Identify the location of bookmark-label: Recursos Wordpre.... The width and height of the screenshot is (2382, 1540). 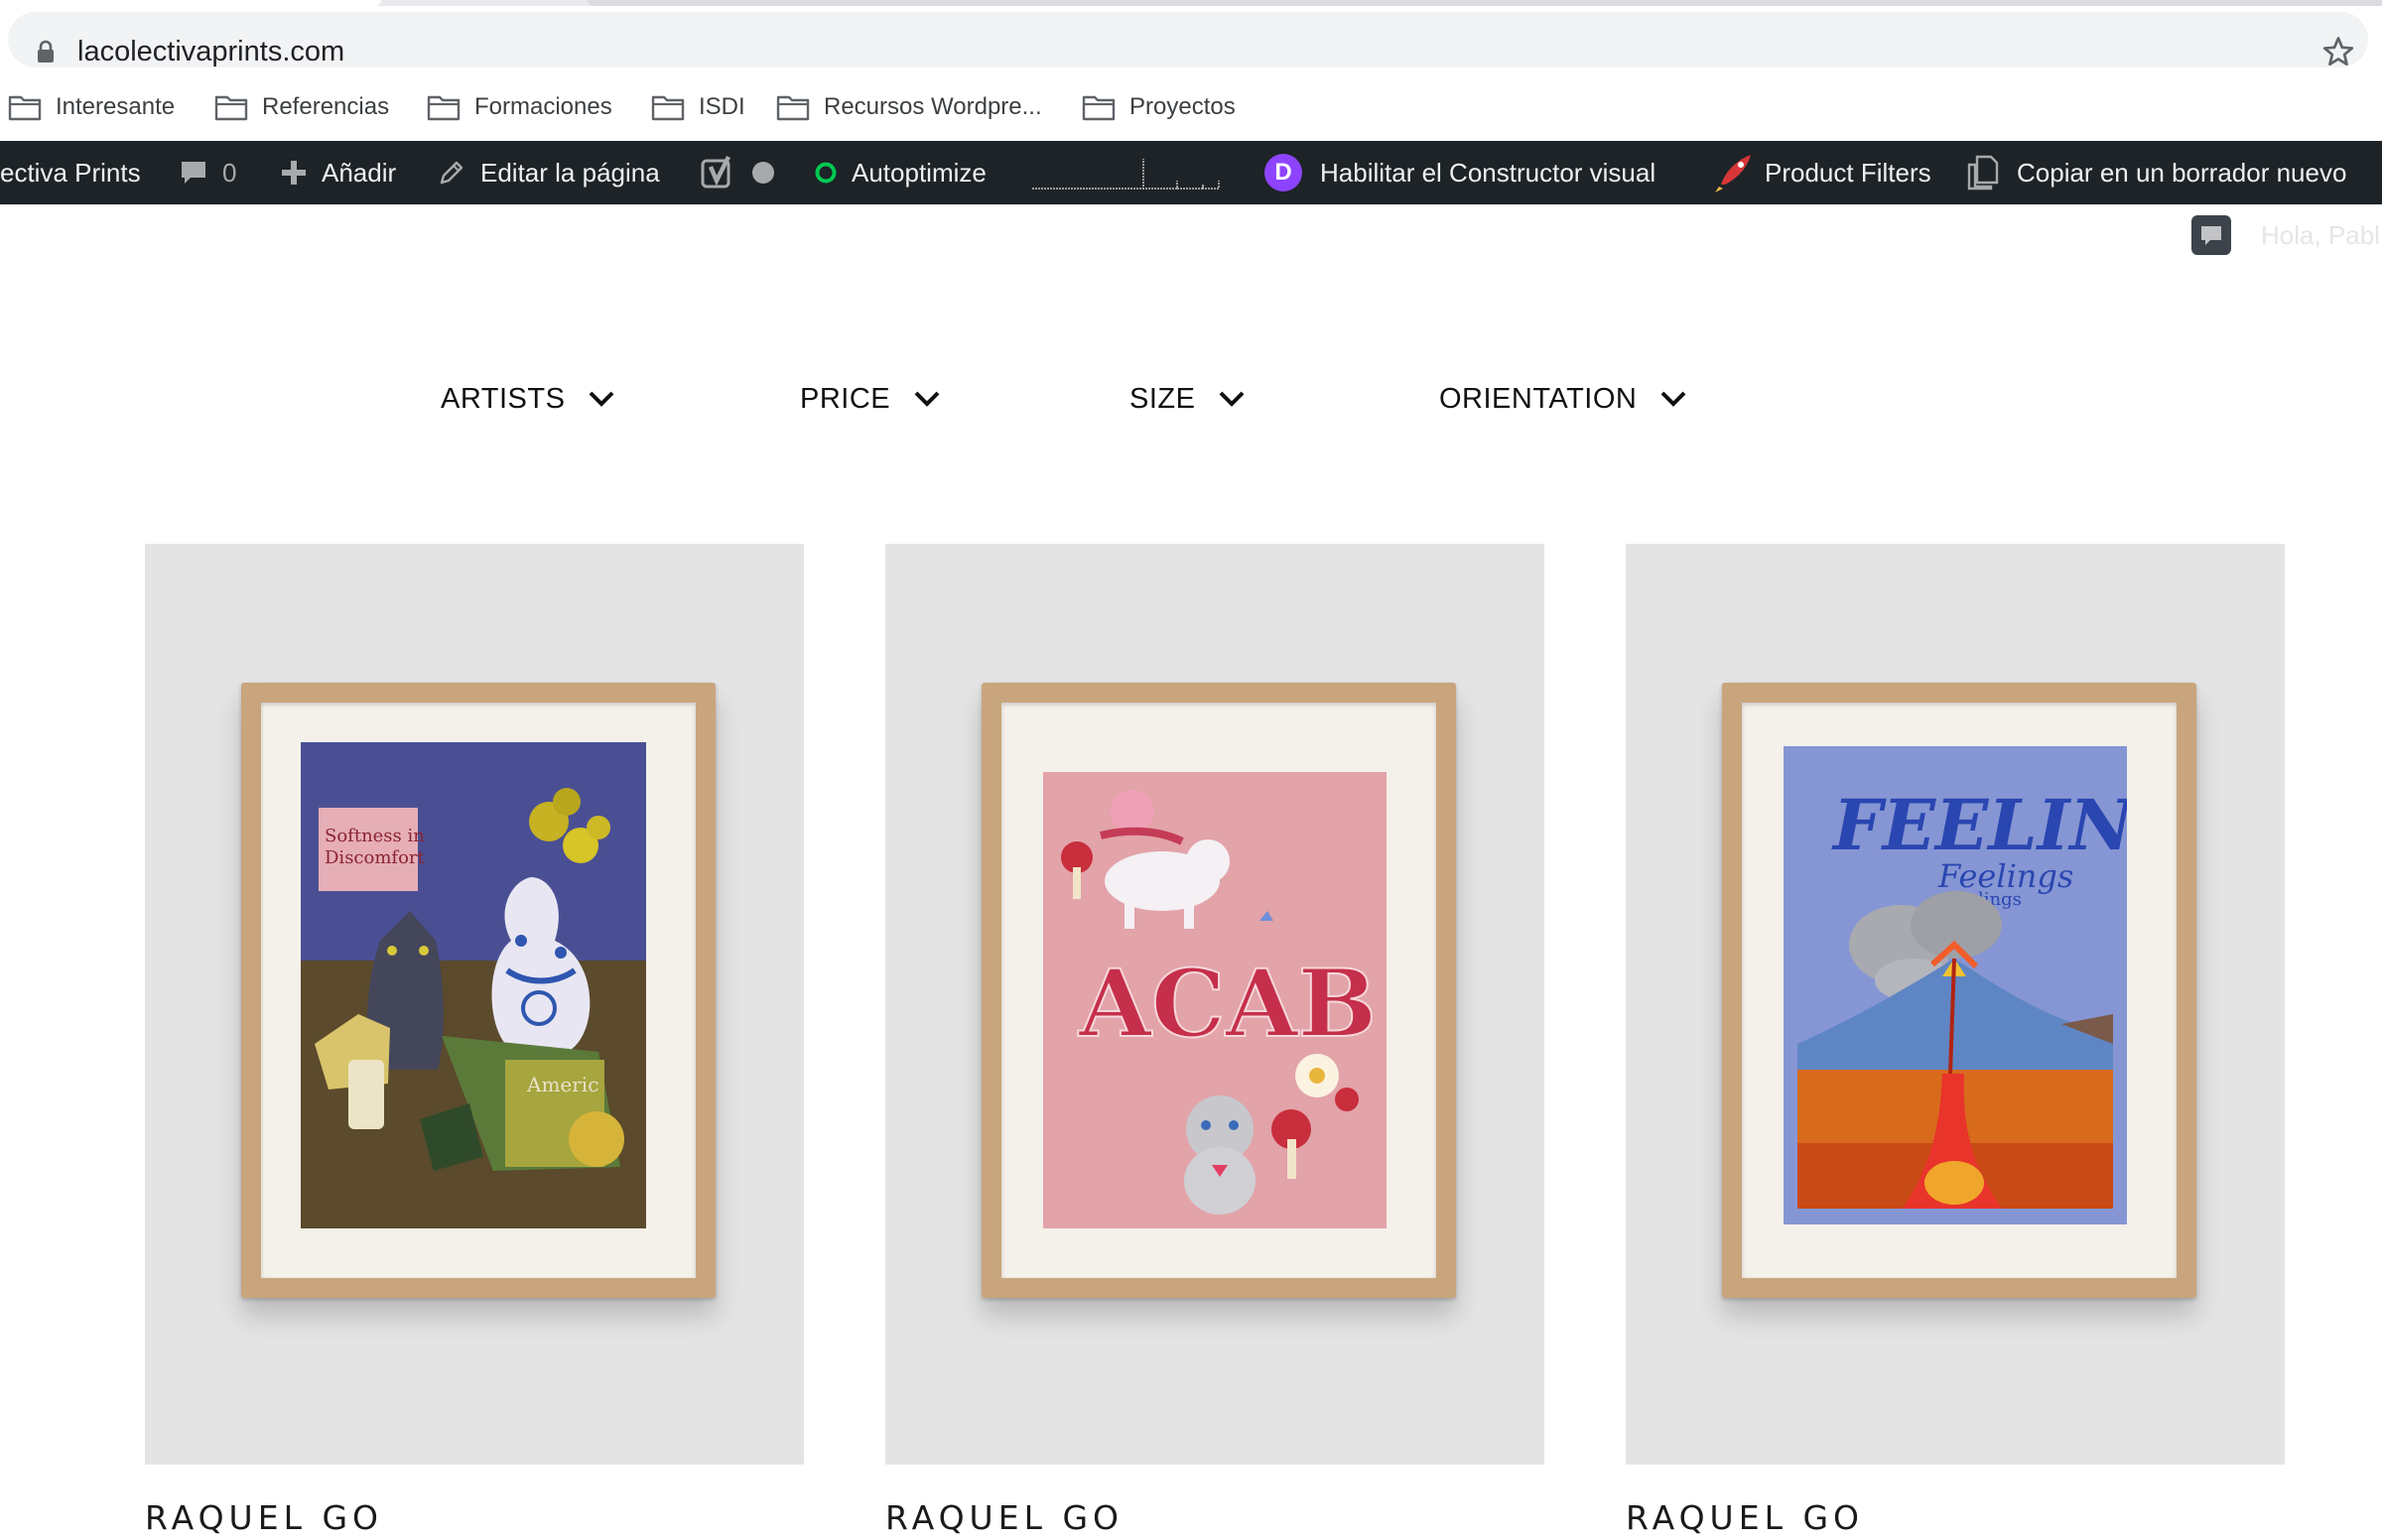
(933, 106).